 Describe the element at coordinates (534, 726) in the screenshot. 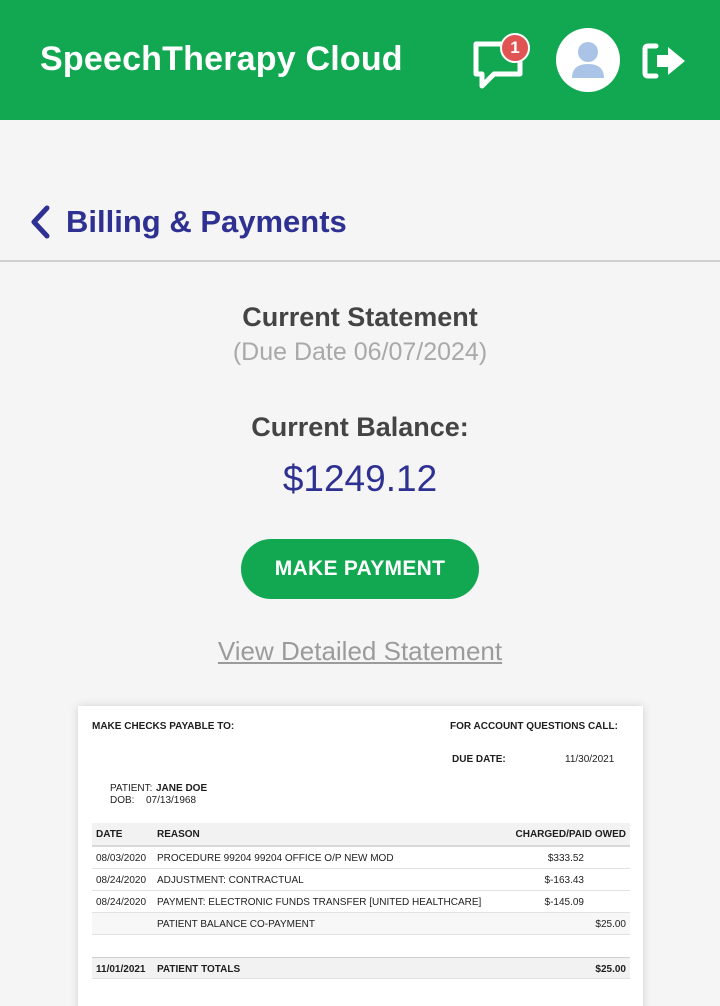

I see `questions-label: FOR ACCOUNT QUESTIONS CALL:` at that location.